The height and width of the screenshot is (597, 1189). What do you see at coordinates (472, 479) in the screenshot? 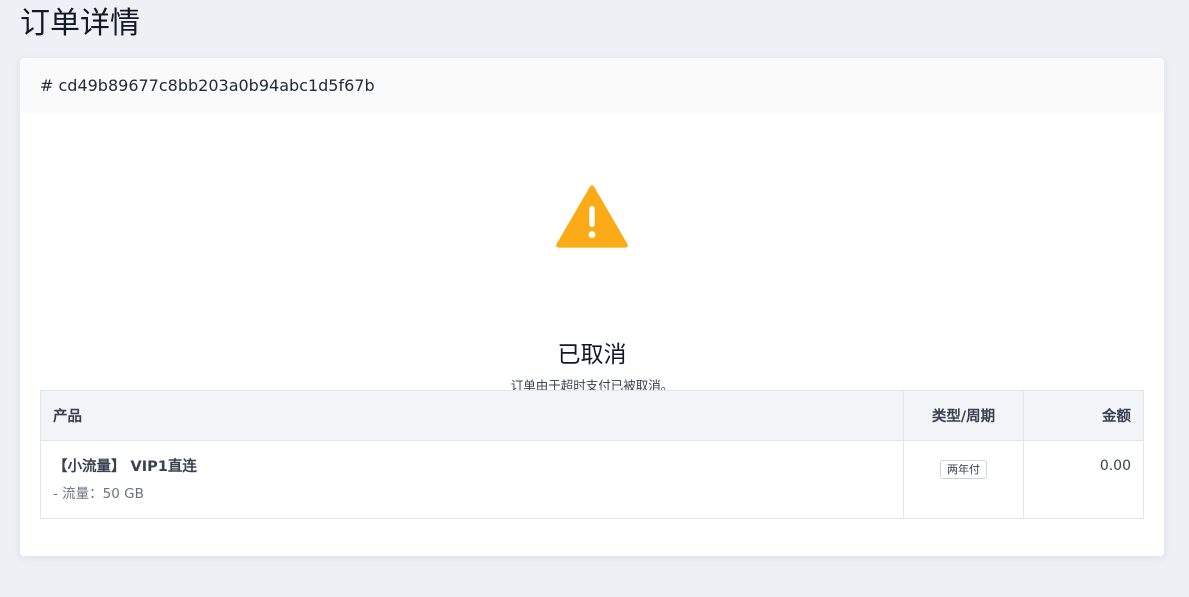
I see `cell-product: 【小流量】 VIP1直连 - 流量：50 GB` at bounding box center [472, 479].